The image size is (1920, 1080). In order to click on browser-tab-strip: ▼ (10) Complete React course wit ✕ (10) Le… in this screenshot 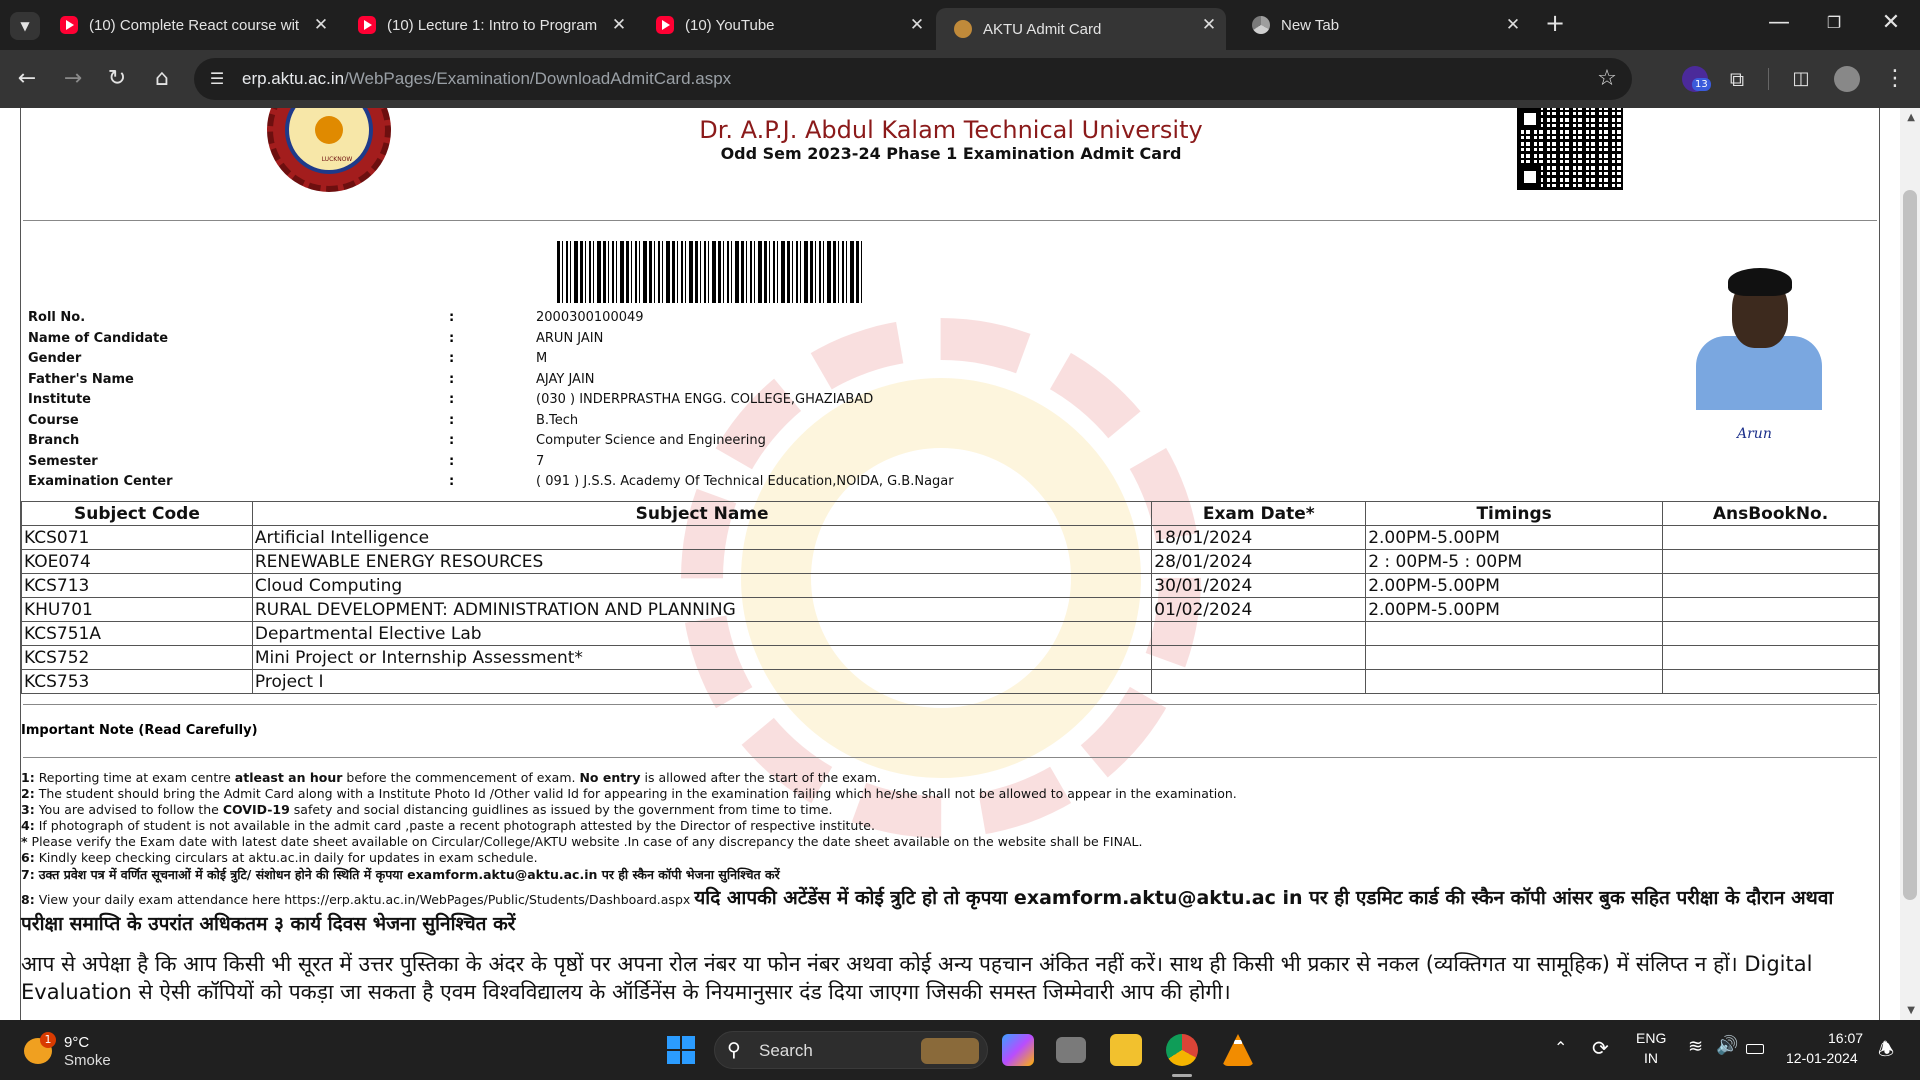, I will do `click(960, 25)`.